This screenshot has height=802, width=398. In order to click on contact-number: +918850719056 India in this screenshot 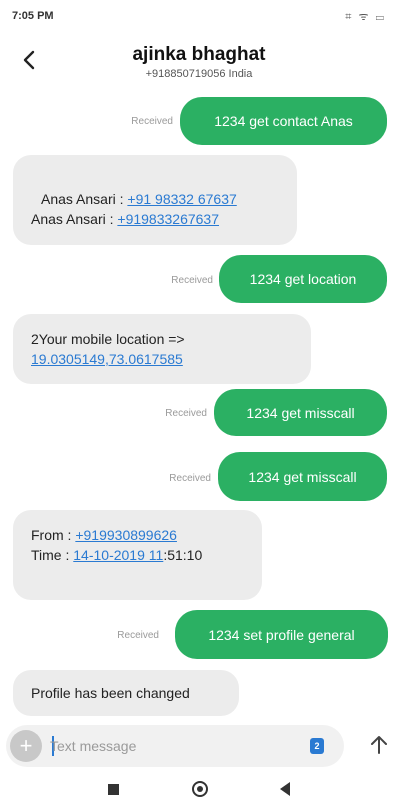, I will do `click(199, 74)`.